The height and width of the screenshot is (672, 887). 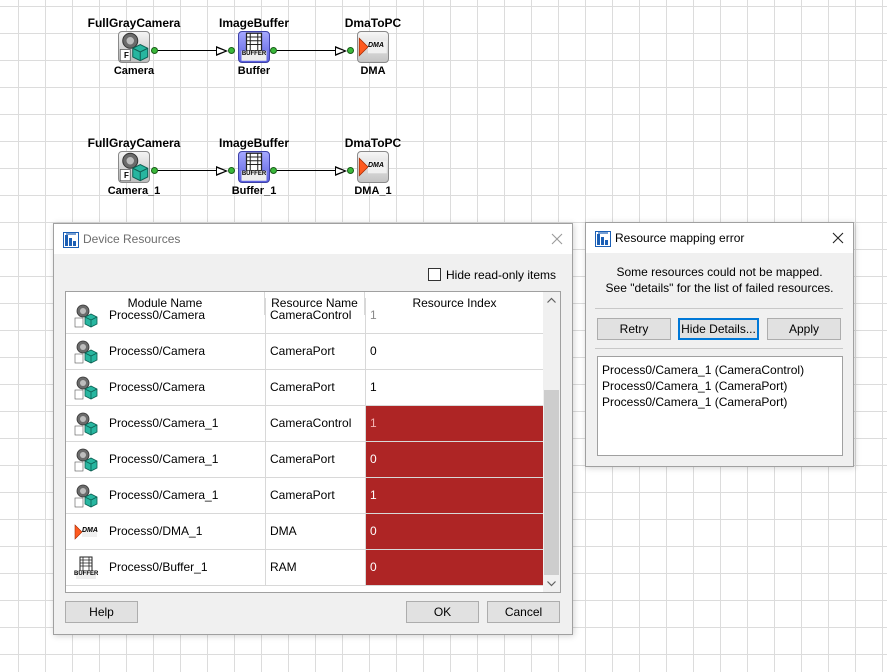 I want to click on dma-icon: DMA, so click(x=86, y=532).